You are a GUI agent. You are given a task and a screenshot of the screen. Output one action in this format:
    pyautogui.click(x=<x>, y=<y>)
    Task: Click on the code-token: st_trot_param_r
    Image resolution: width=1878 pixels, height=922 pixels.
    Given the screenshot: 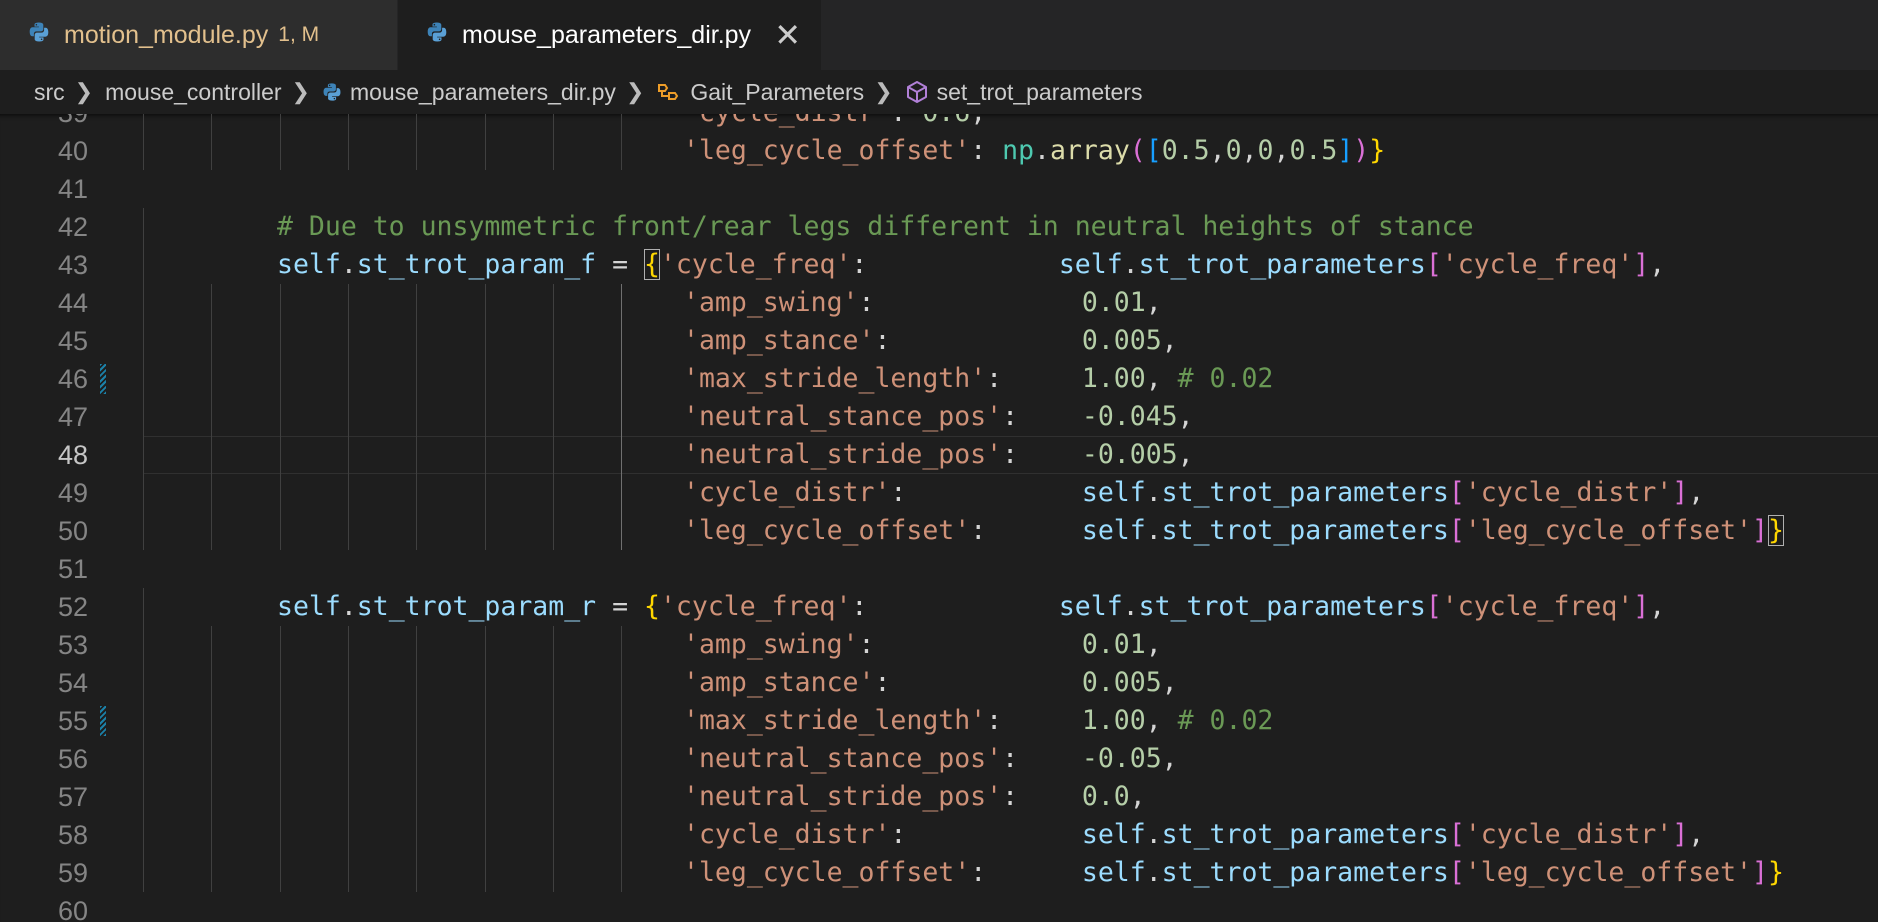 What is the action you would take?
    pyautogui.click(x=476, y=606)
    